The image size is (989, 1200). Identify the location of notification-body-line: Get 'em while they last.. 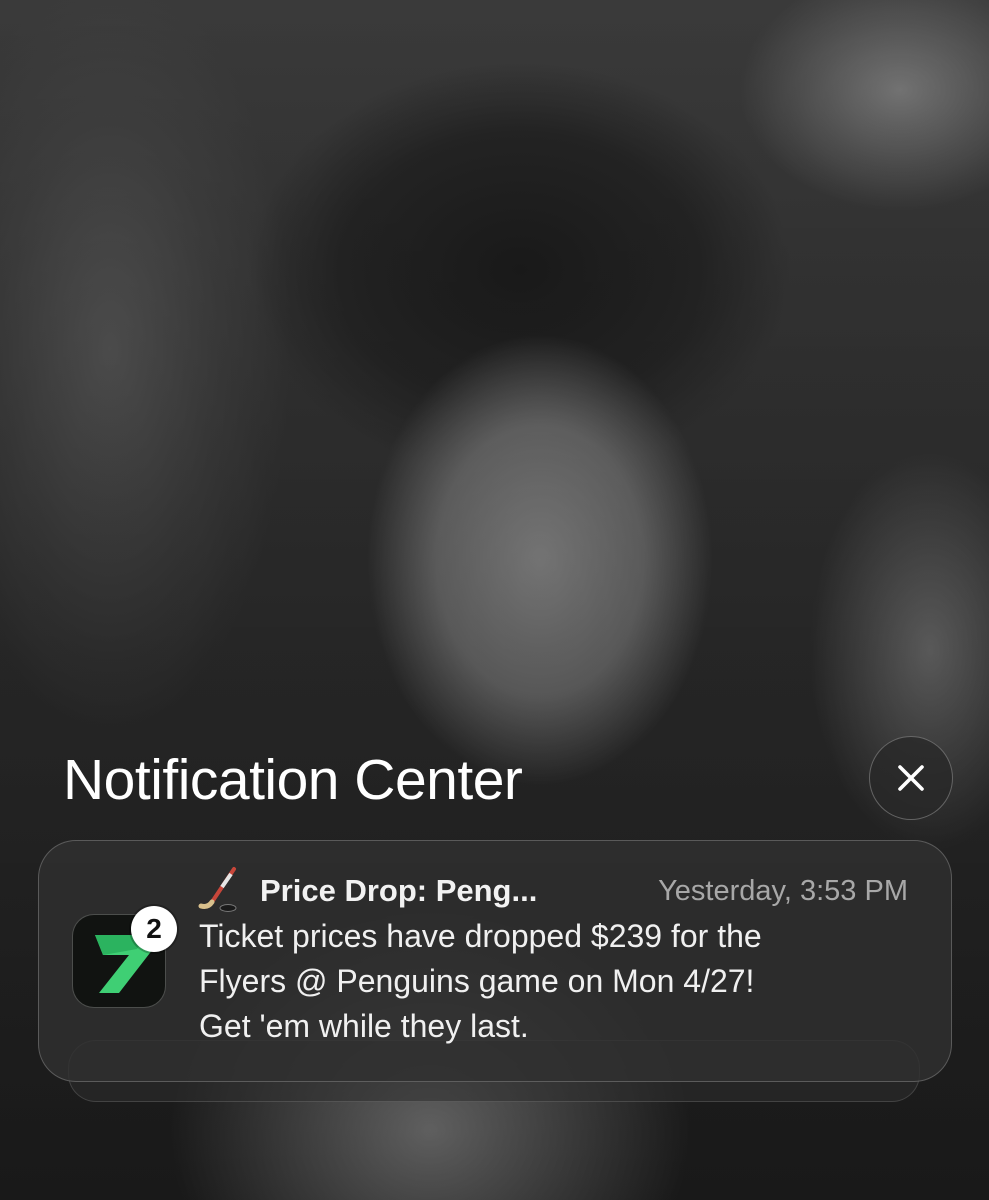
(364, 1026).